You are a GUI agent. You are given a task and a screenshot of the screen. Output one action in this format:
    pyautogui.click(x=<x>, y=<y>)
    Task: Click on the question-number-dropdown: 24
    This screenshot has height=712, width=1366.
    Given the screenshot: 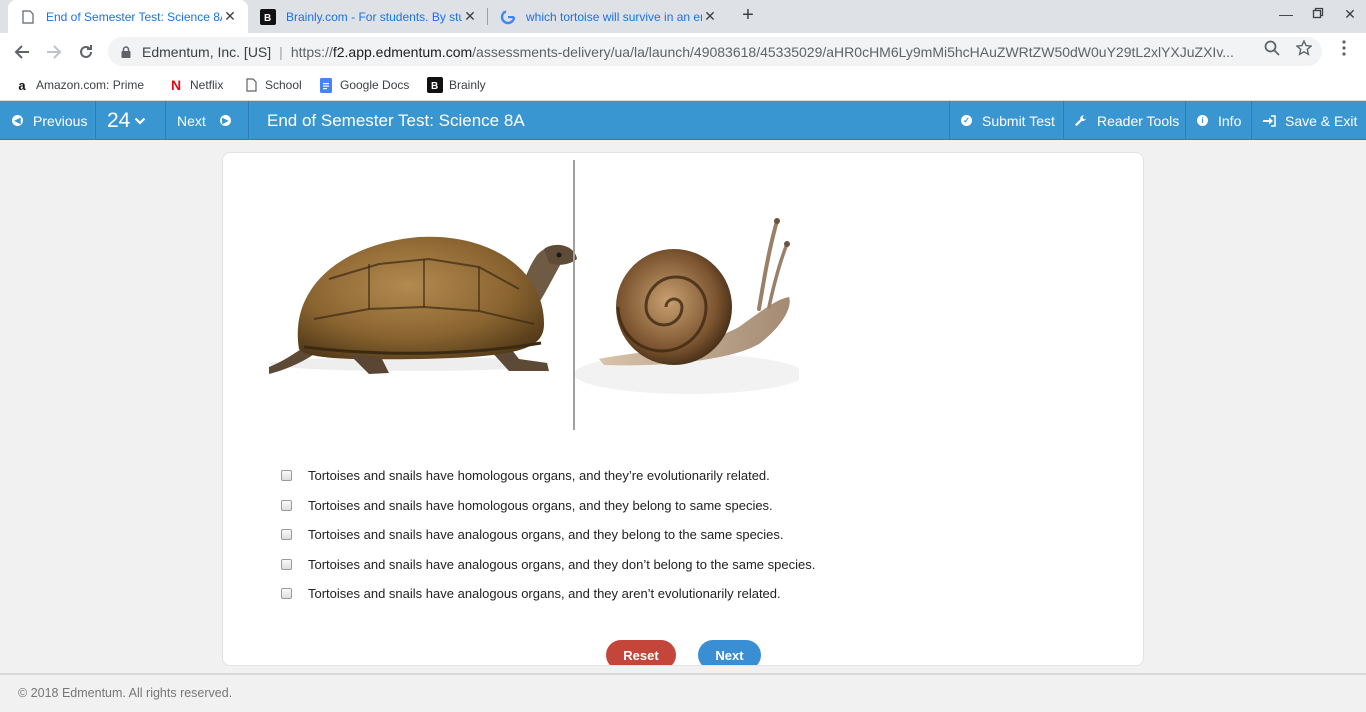 What is the action you would take?
    pyautogui.click(x=126, y=120)
    